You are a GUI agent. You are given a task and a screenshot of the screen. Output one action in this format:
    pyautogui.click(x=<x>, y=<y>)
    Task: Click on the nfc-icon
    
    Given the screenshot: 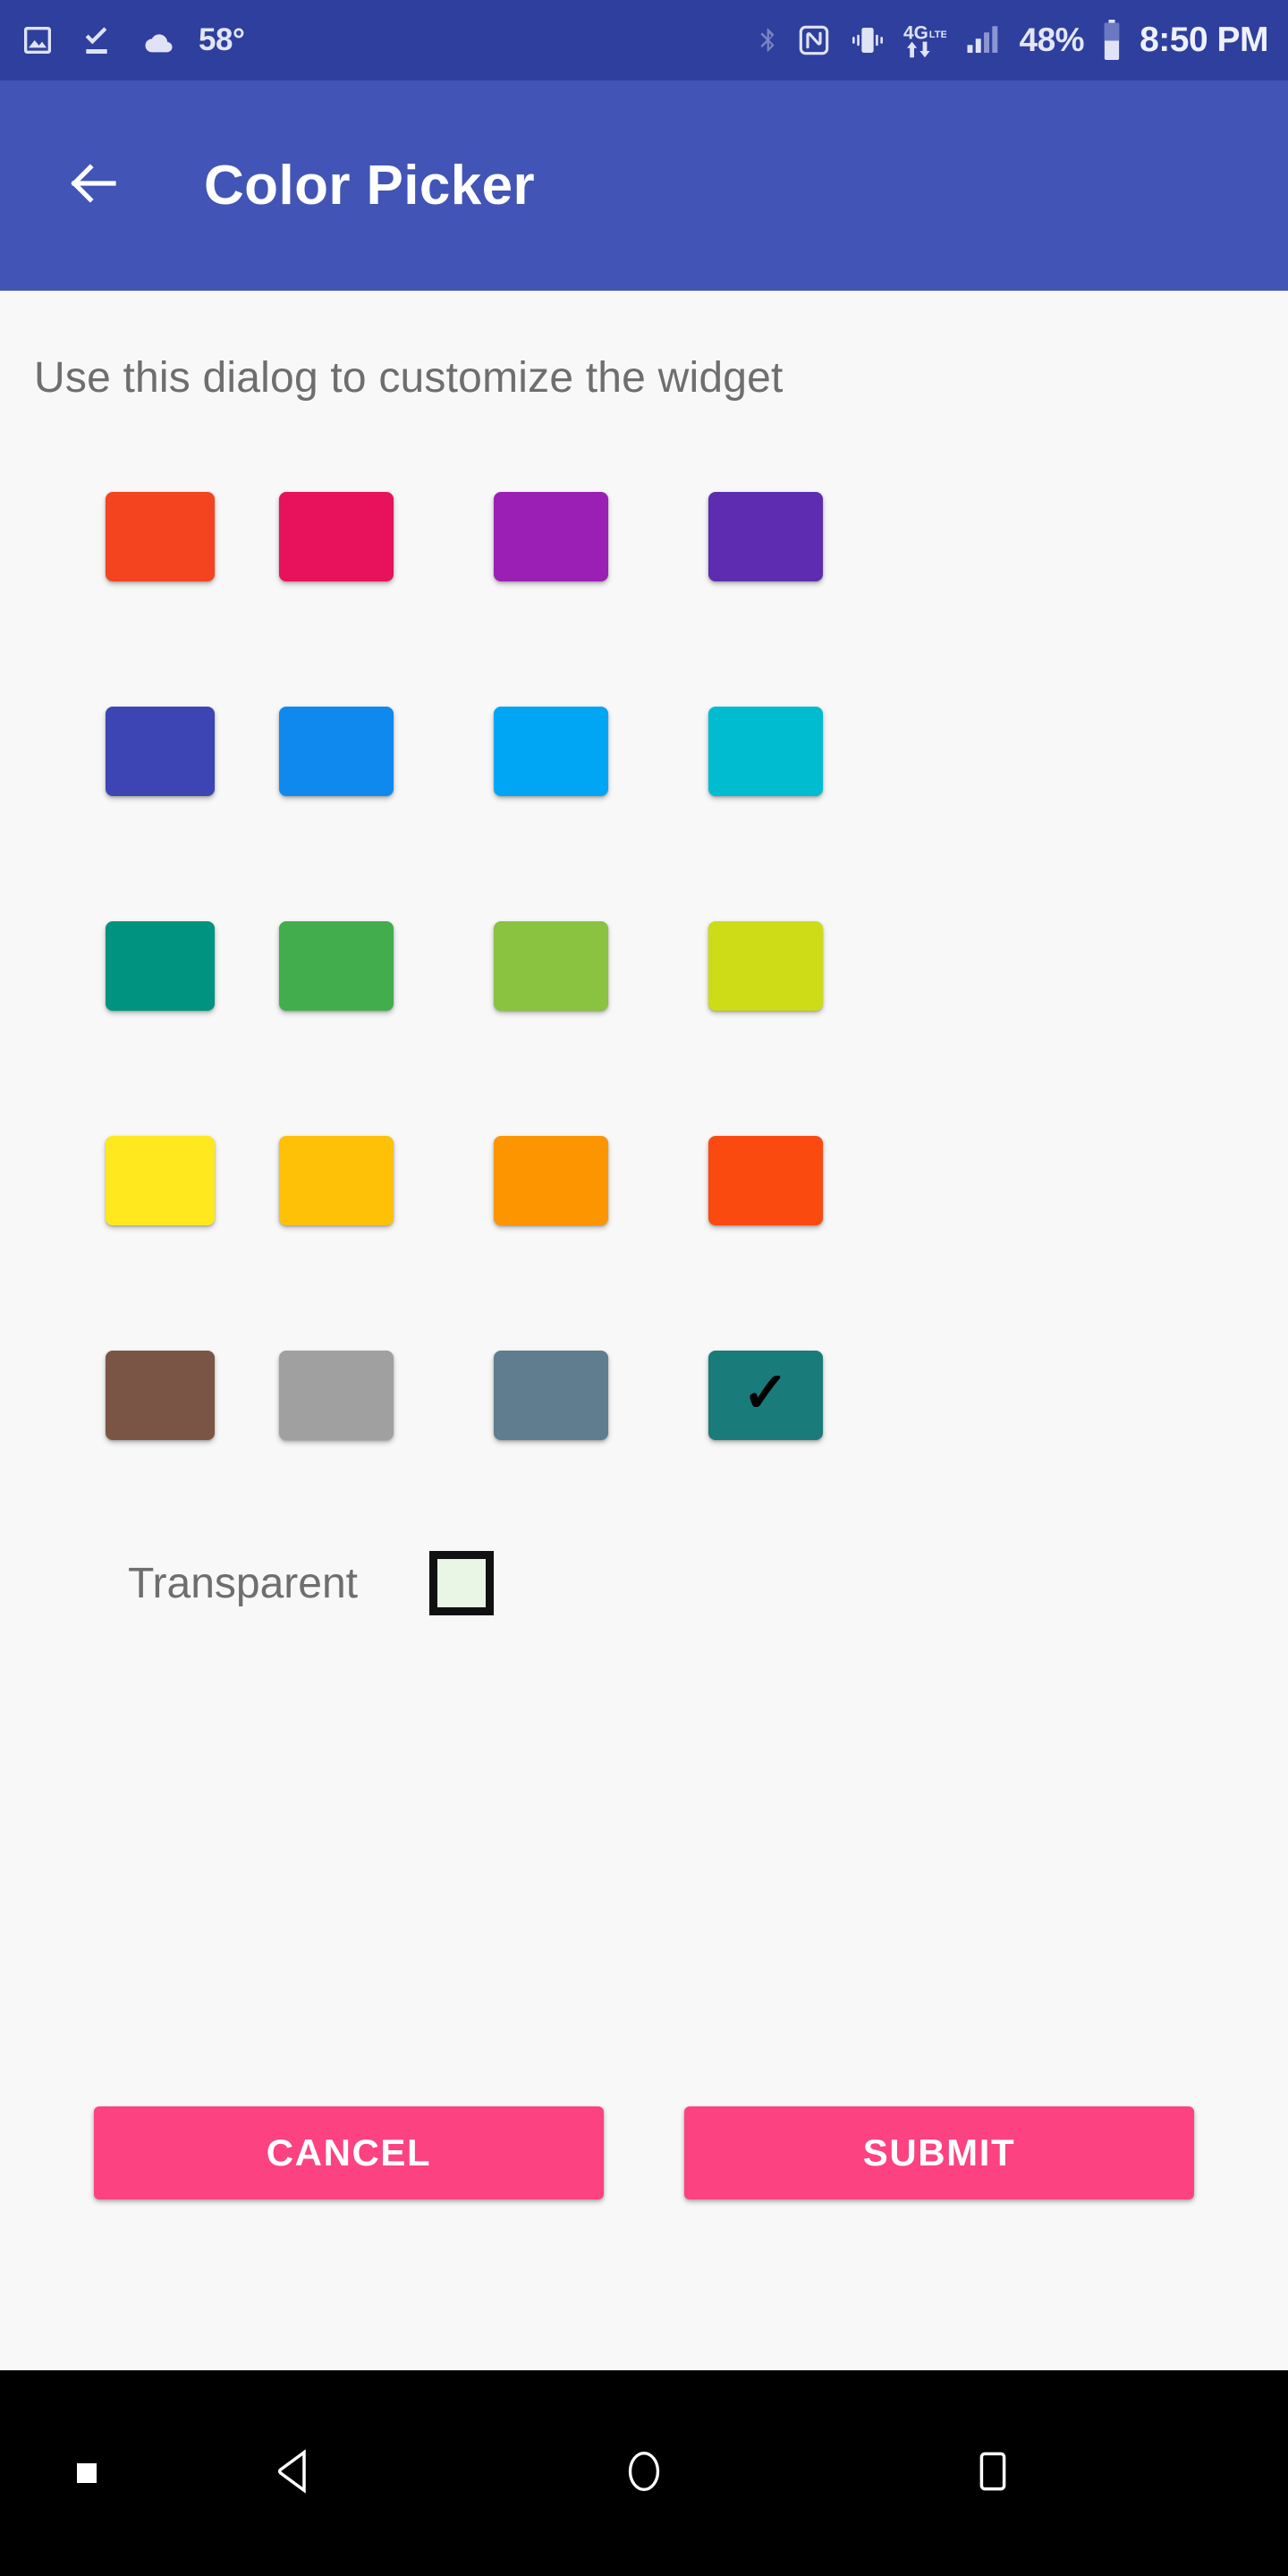 What is the action you would take?
    pyautogui.click(x=814, y=40)
    